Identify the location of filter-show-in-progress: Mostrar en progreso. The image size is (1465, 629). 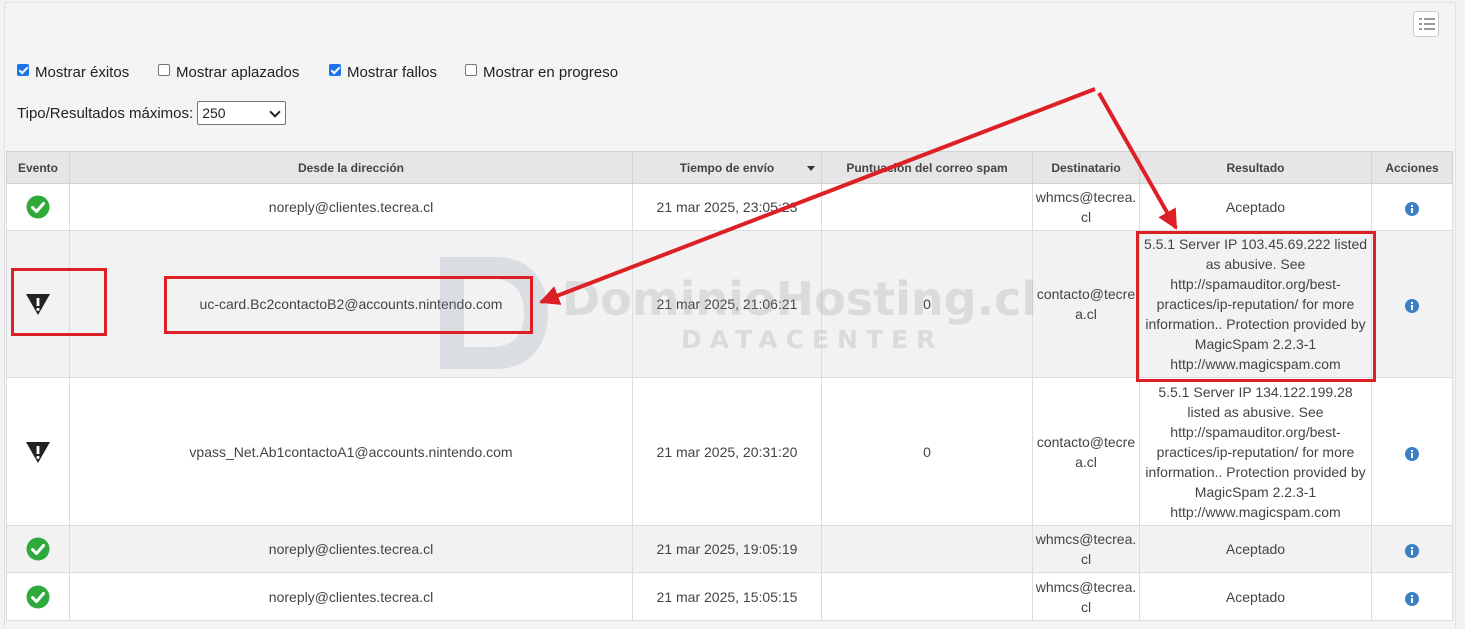
(542, 72).